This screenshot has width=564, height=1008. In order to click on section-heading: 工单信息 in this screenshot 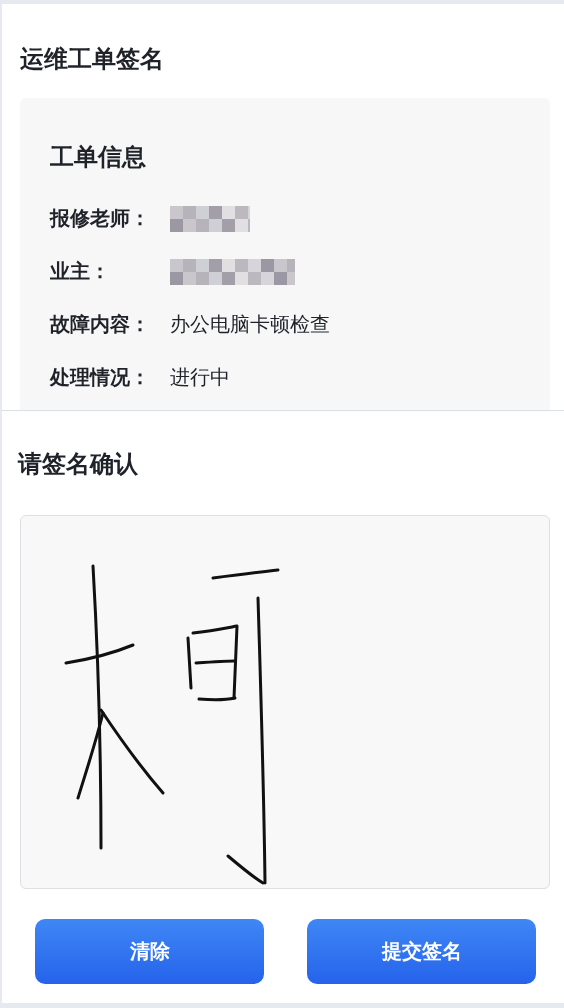, I will do `click(98, 157)`.